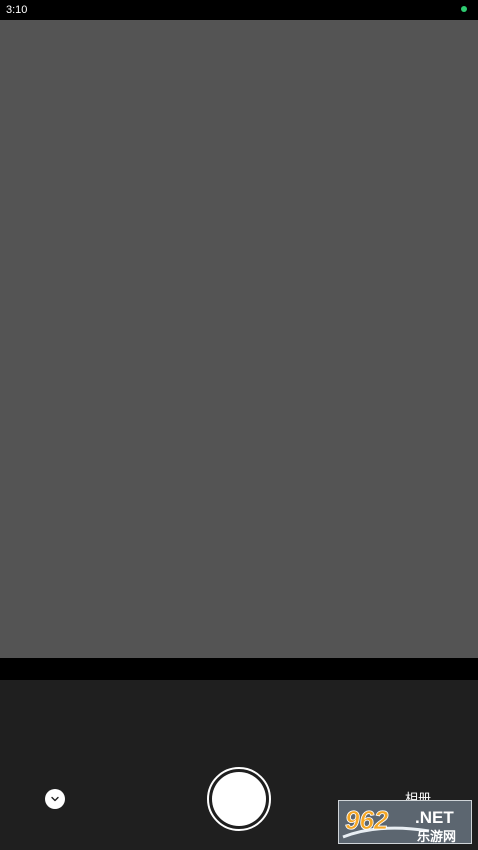 This screenshot has width=478, height=850. Describe the element at coordinates (405, 822) in the screenshot. I see `watermark-logo: 962 .NET 乐游网` at that location.